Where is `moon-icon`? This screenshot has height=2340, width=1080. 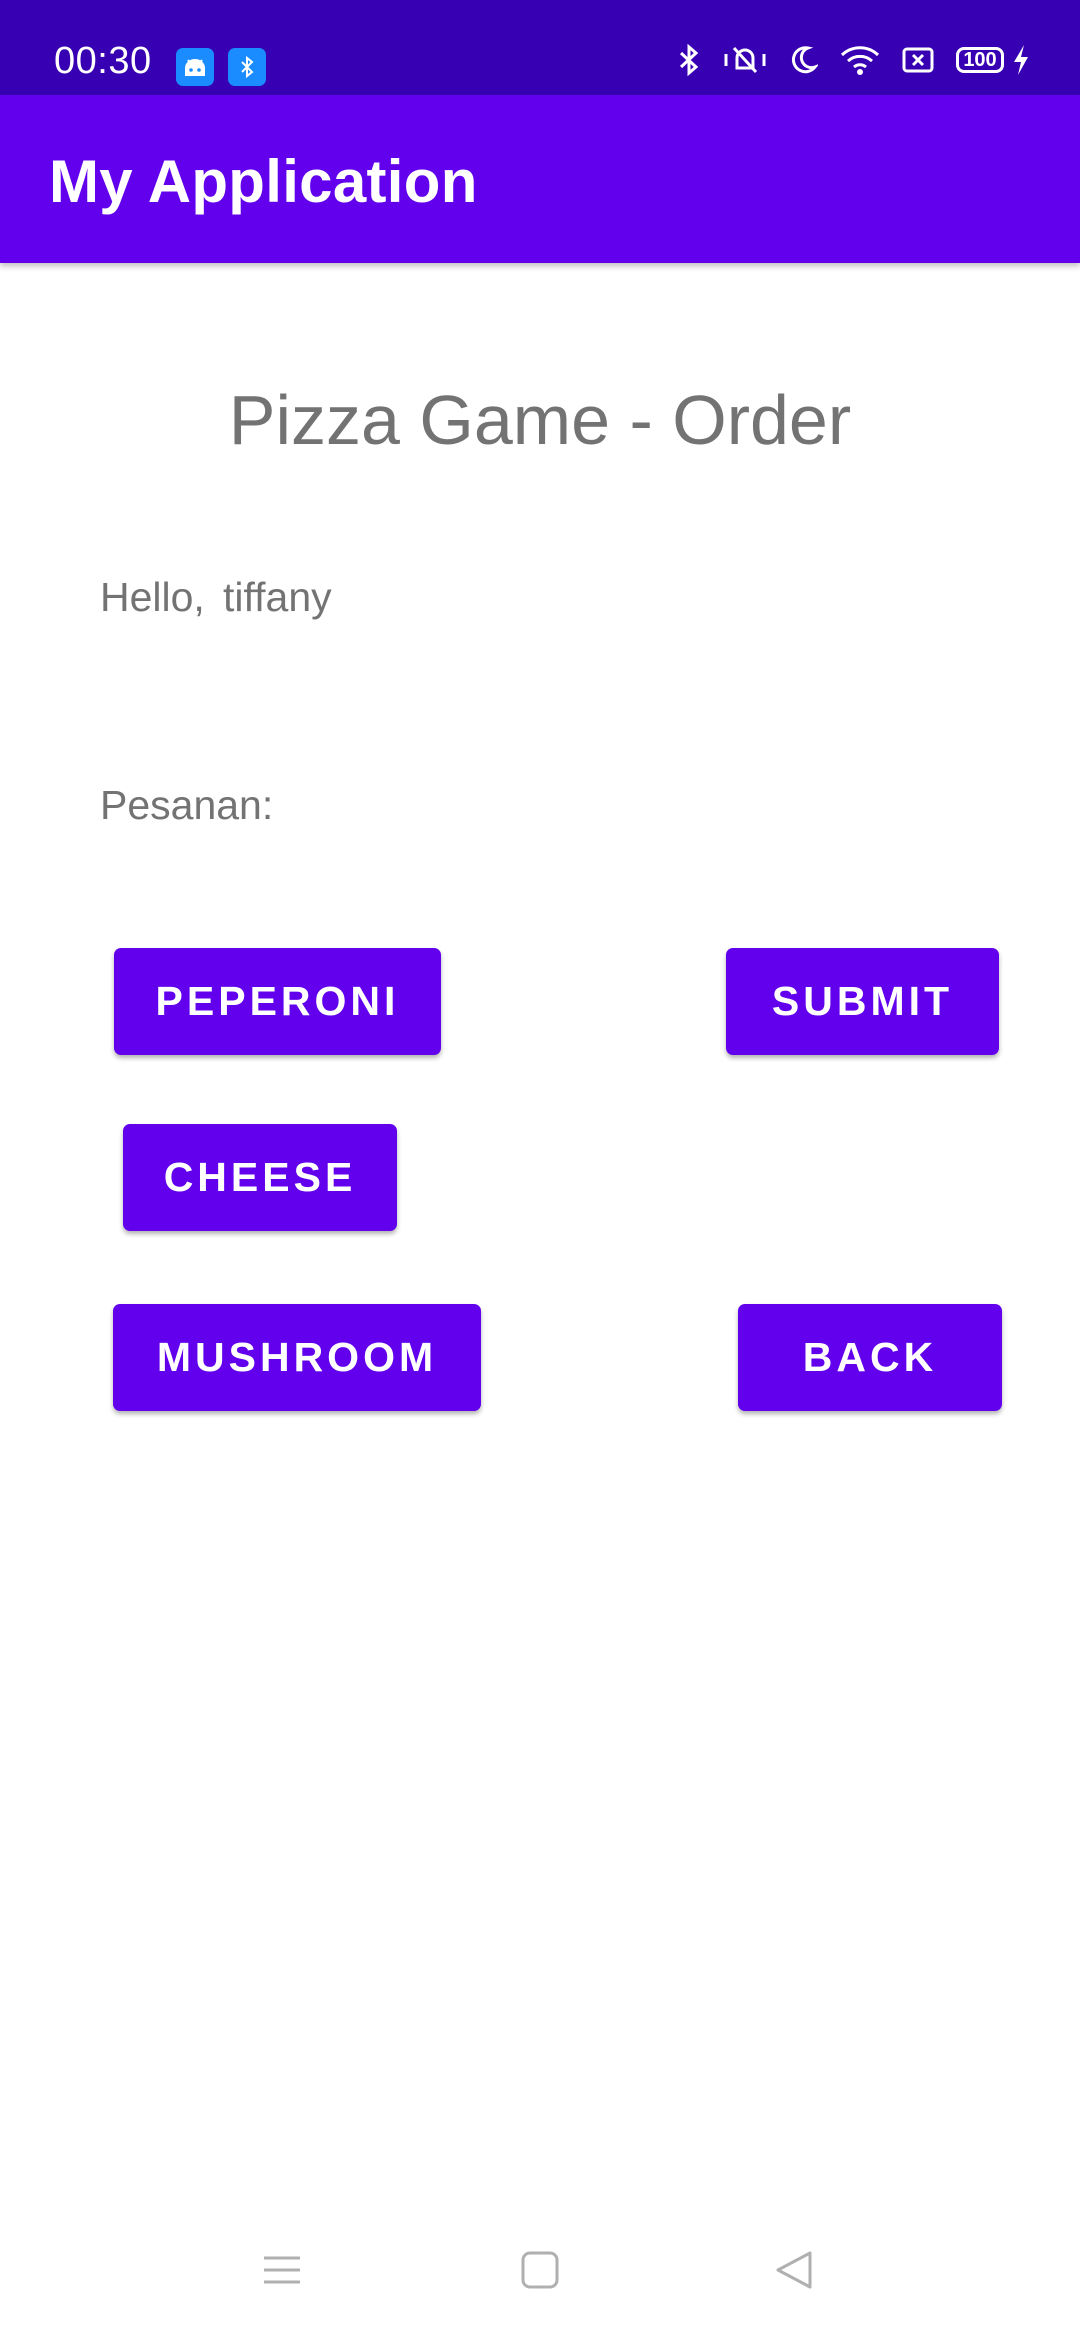 moon-icon is located at coordinates (805, 60).